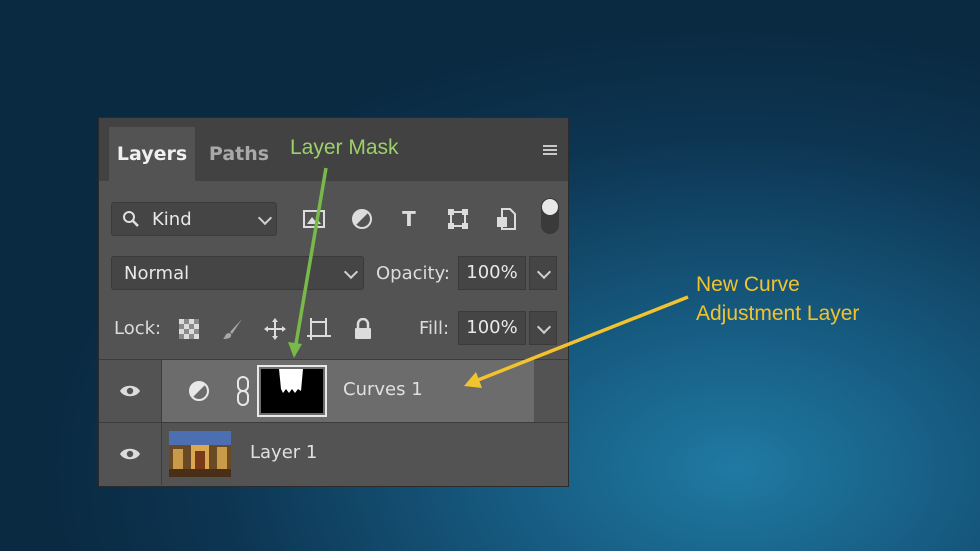  Describe the element at coordinates (194, 219) in the screenshot. I see `filter-kind-select: Kind` at that location.